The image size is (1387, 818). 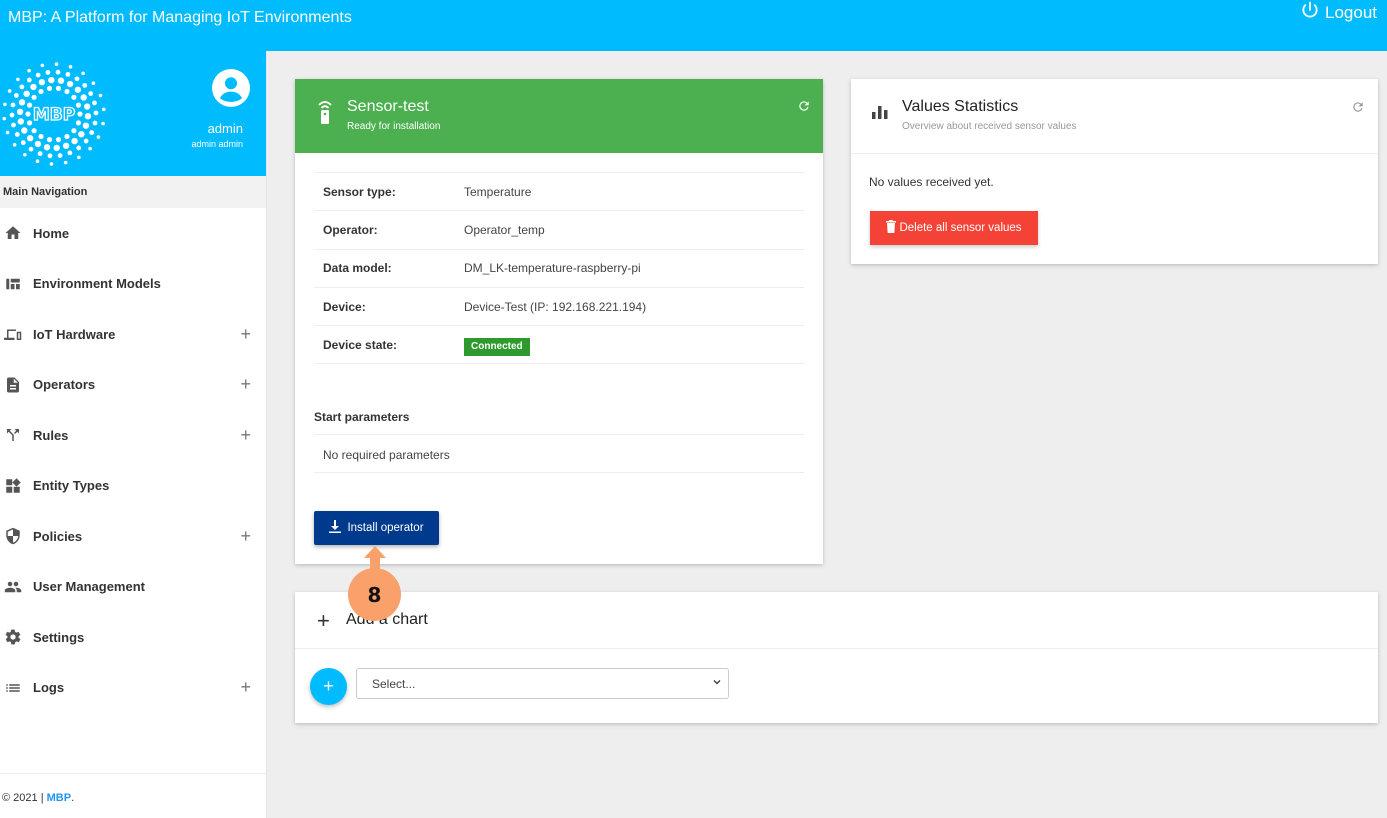 I want to click on start-parameters-text: No required parameters, so click(x=559, y=453).